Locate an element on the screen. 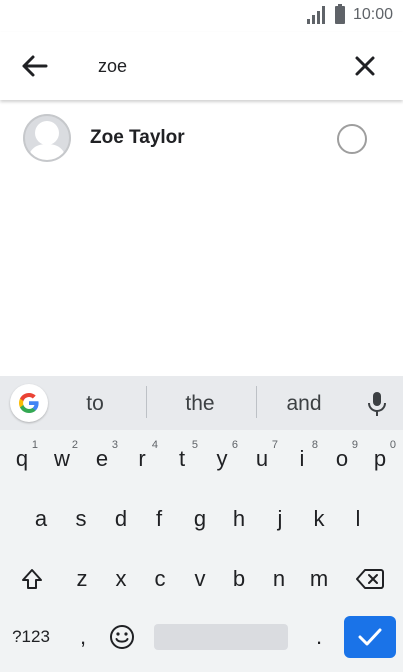 This screenshot has width=403, height=672. key-r: r4 is located at coordinates (142, 459).